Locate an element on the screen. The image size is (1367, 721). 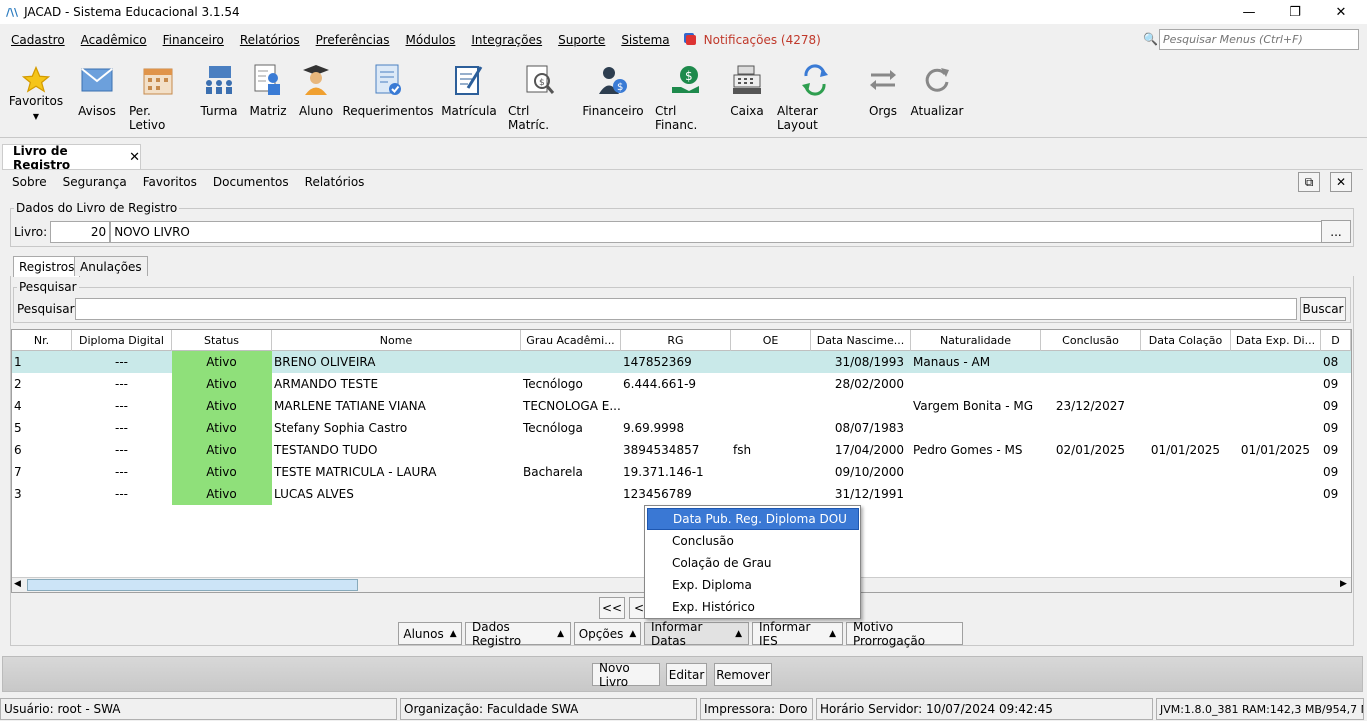
toolbar-ctrl-financ: $ Ctrl Financ. is located at coordinates (686, 97).